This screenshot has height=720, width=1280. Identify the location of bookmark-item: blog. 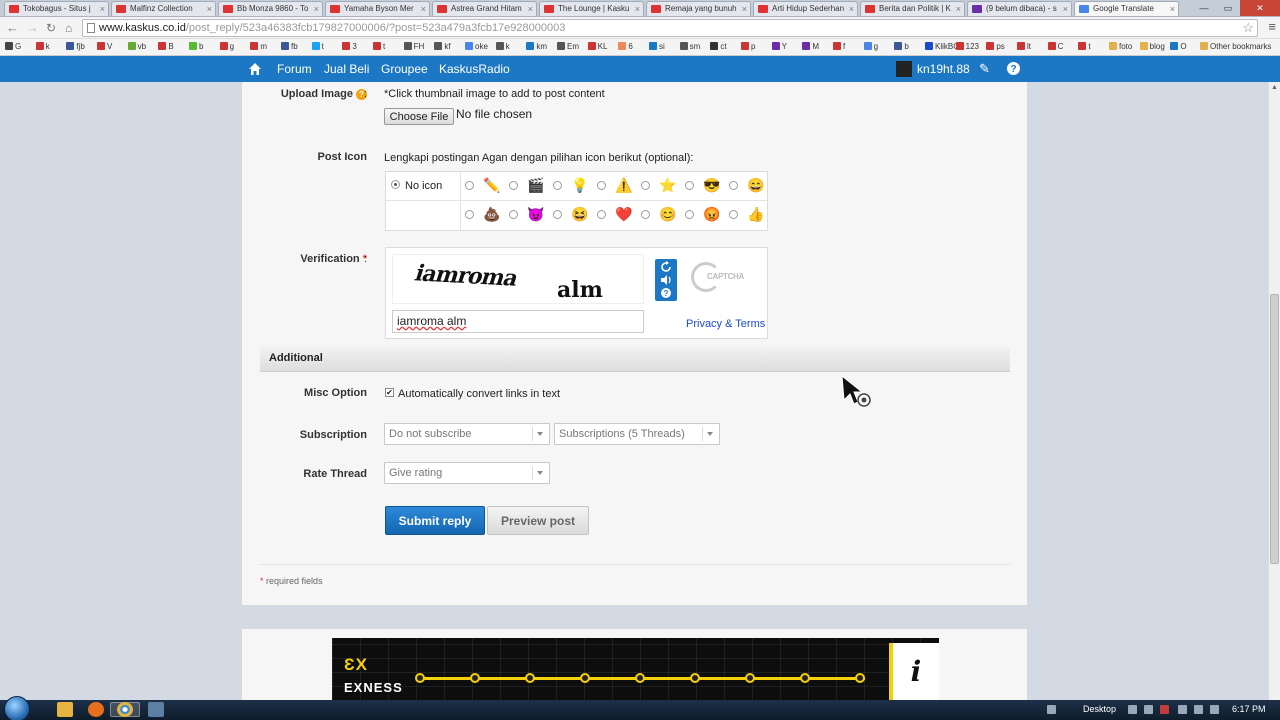
(1152, 47).